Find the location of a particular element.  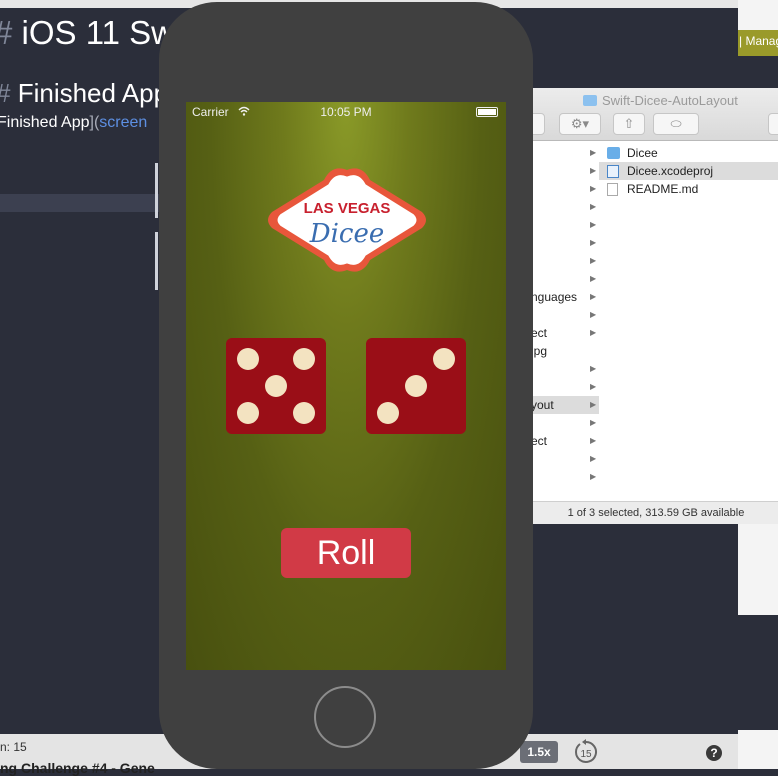

heading-text: iOS 11 Sw is located at coordinates (98, 32).